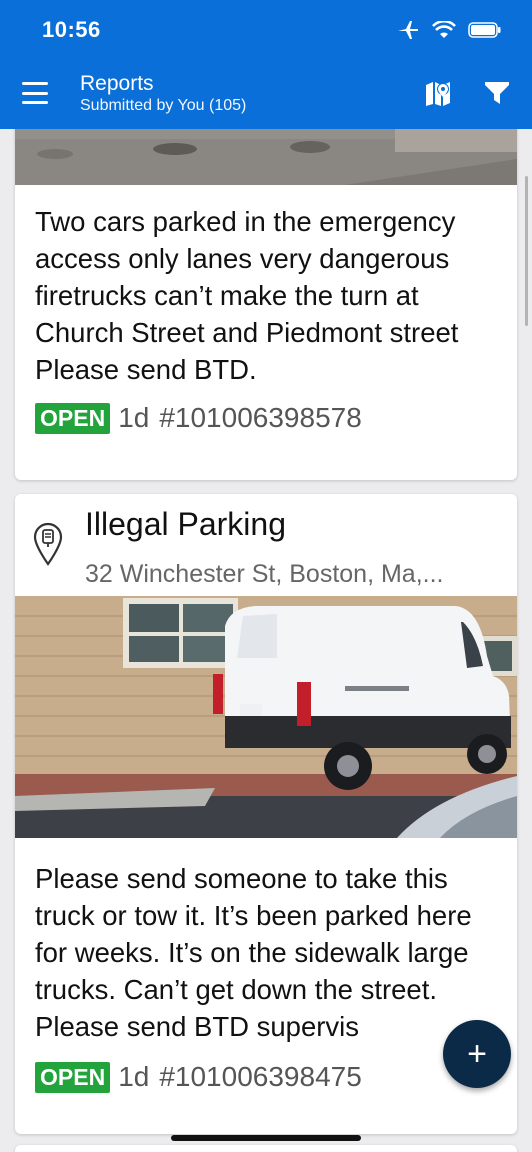 The width and height of the screenshot is (532, 1152). Describe the element at coordinates (266, 1148) in the screenshot. I see `report-card` at that location.